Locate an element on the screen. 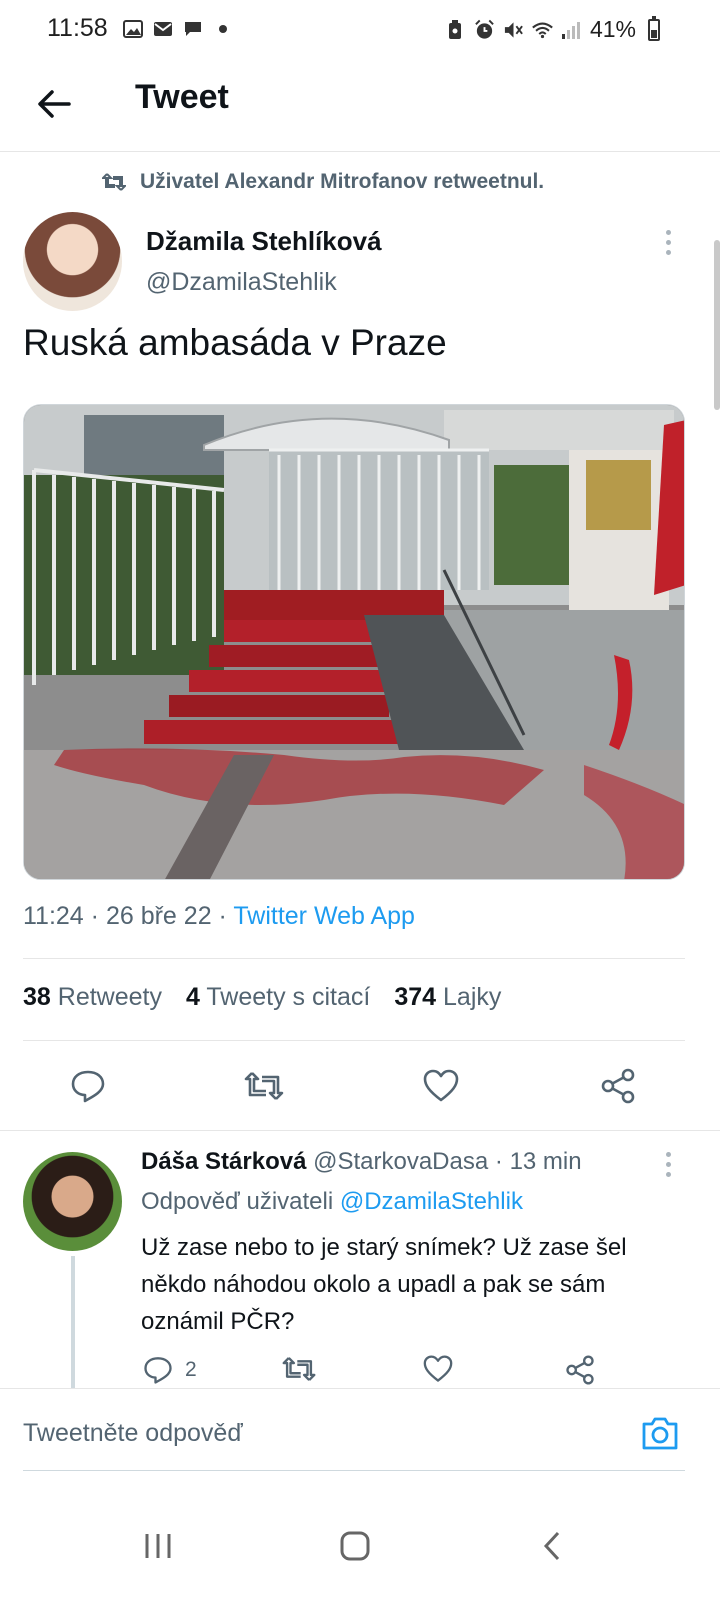 The image size is (720, 1600). replying-to: Odpověď uživateli @DzamilaStehlik is located at coordinates (332, 1202).